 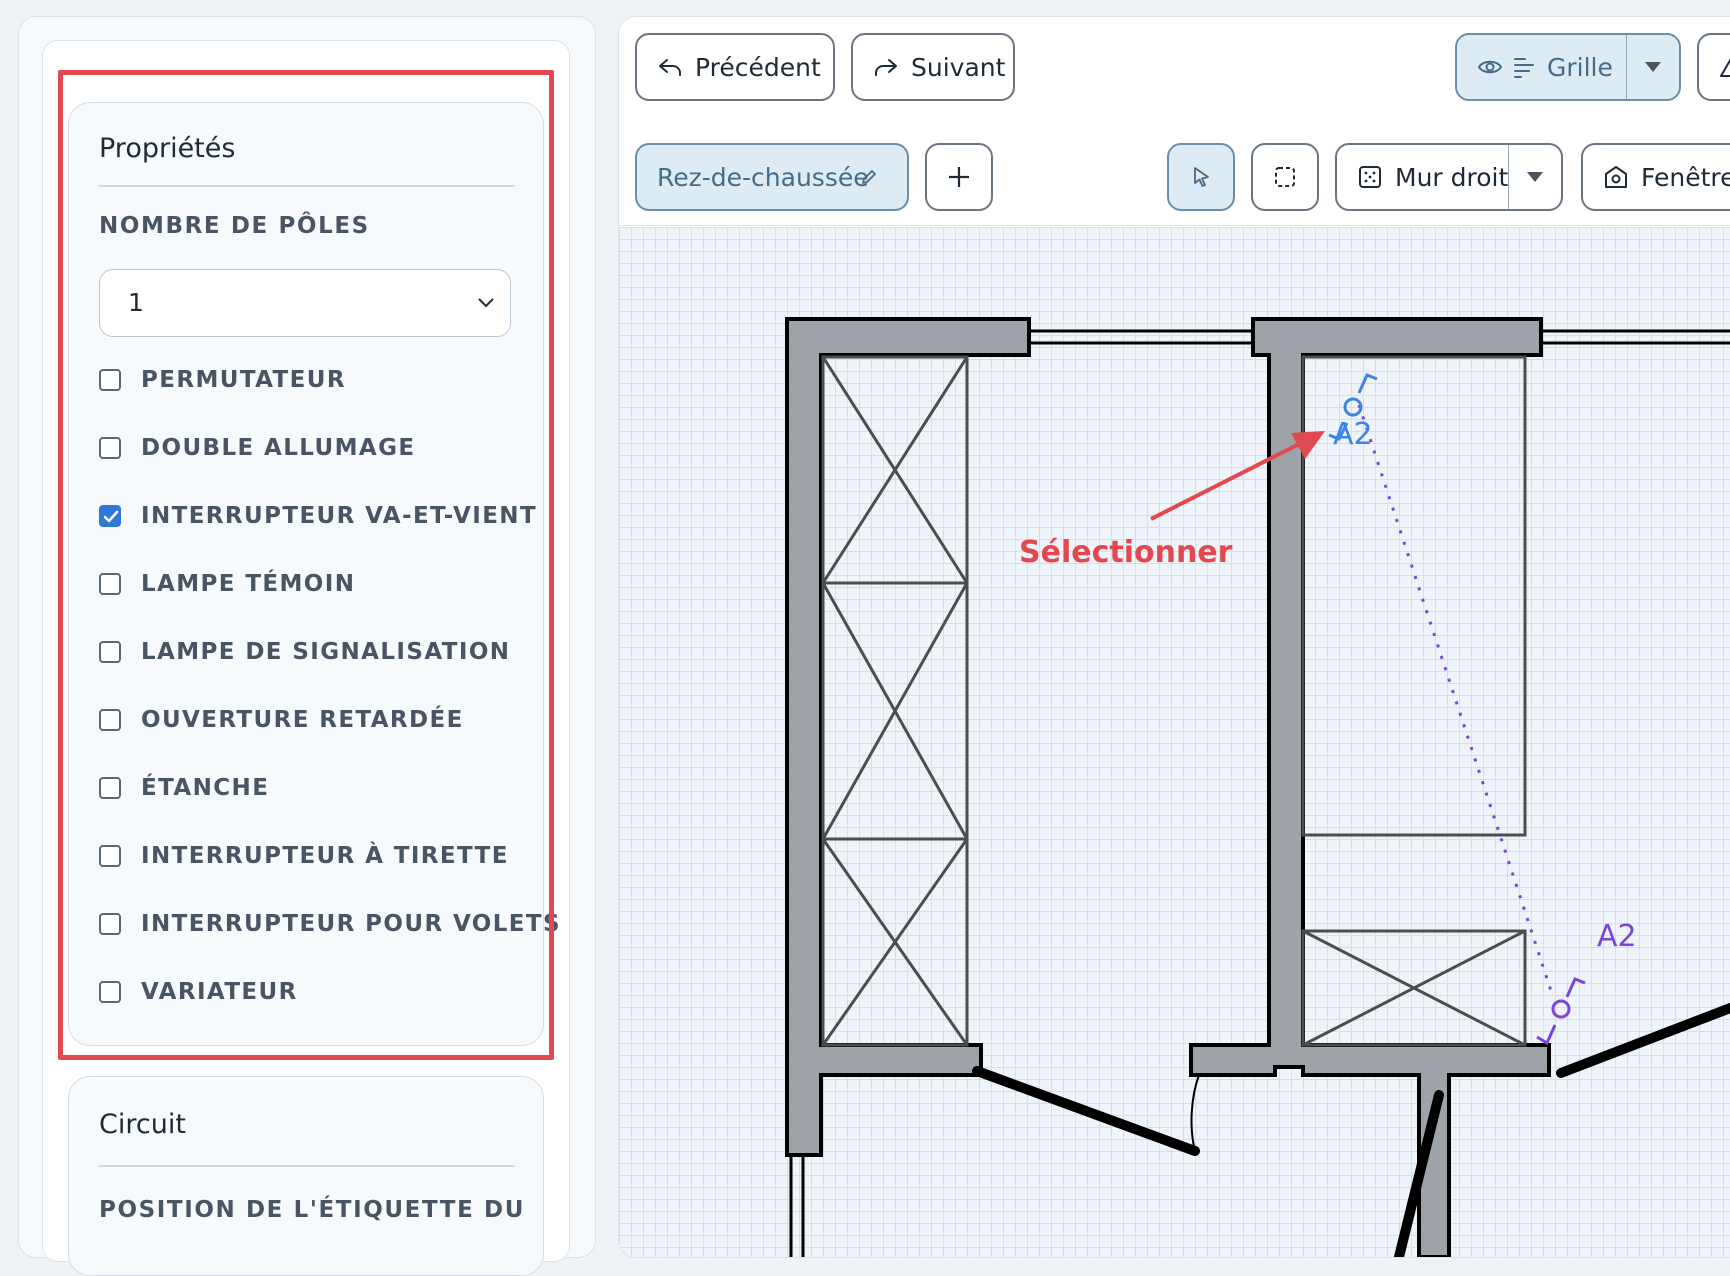 I want to click on switch-a2-purple, so click(x=1561, y=1011).